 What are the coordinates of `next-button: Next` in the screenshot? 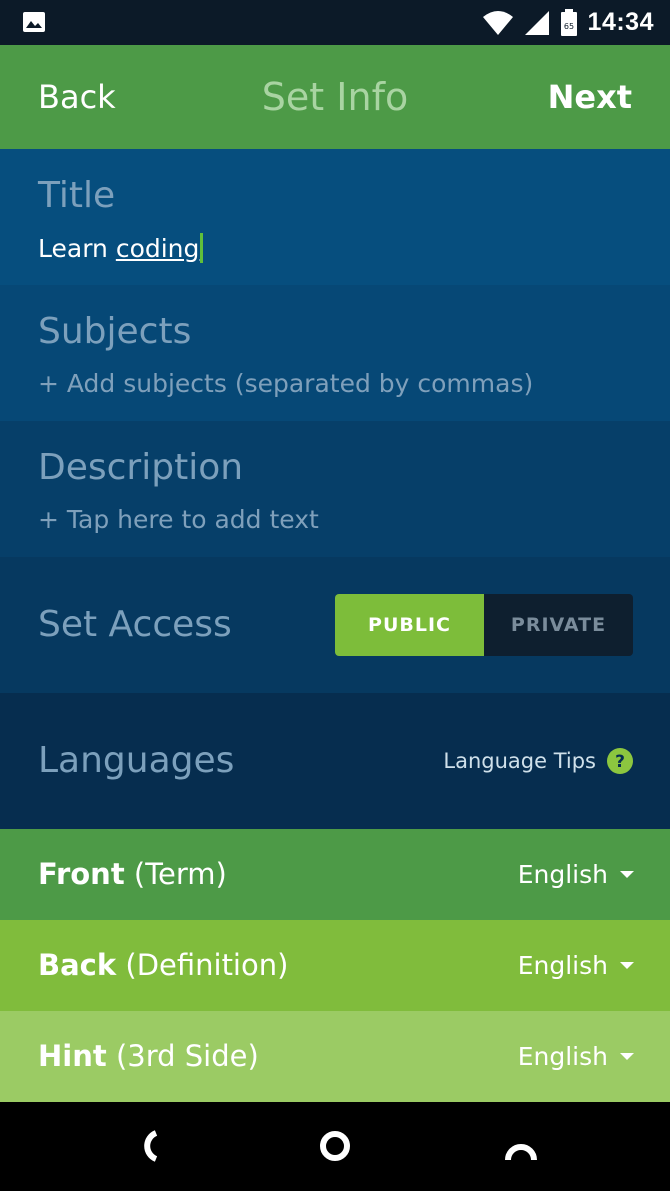 It's located at (590, 97).